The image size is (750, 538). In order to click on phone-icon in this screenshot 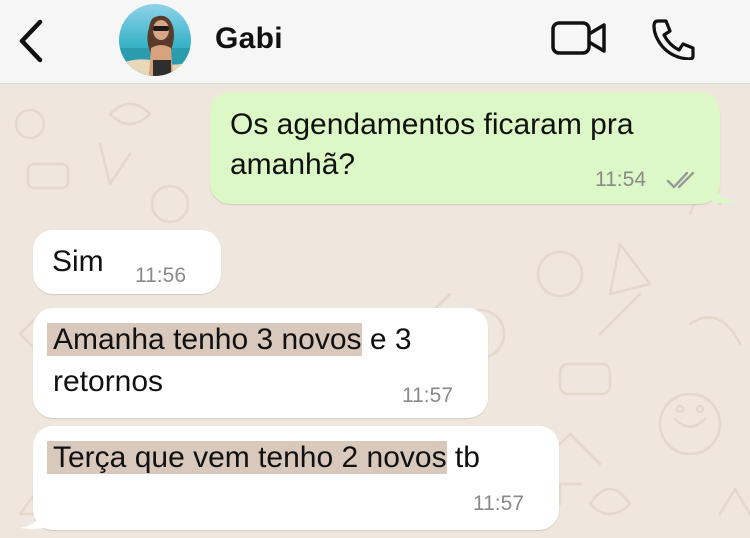, I will do `click(673, 40)`.